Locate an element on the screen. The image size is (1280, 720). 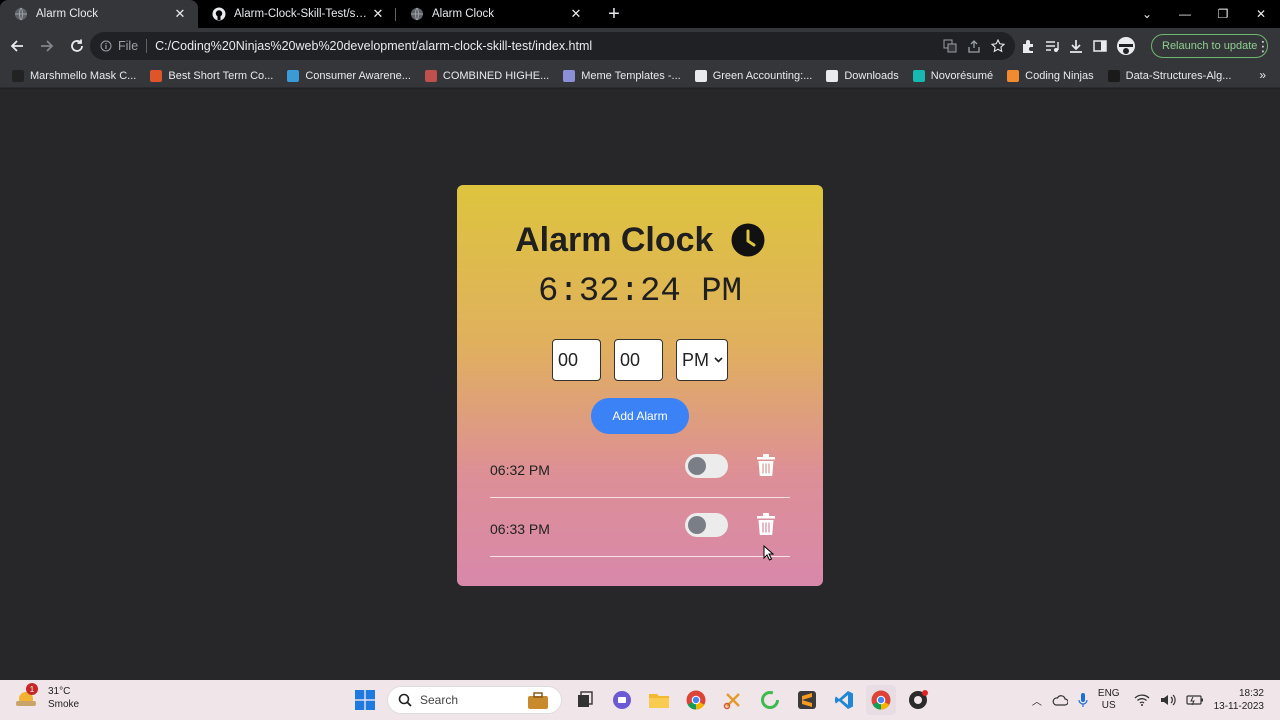
alarm-time: 06:33 PM is located at coordinates (520, 529).